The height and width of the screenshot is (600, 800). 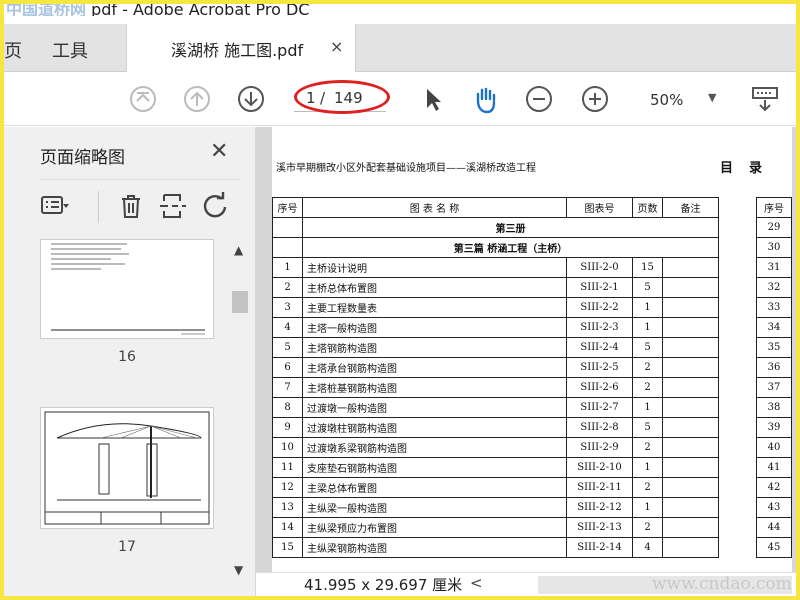 What do you see at coordinates (287, 487) in the screenshot?
I see `cell-no: 12` at bounding box center [287, 487].